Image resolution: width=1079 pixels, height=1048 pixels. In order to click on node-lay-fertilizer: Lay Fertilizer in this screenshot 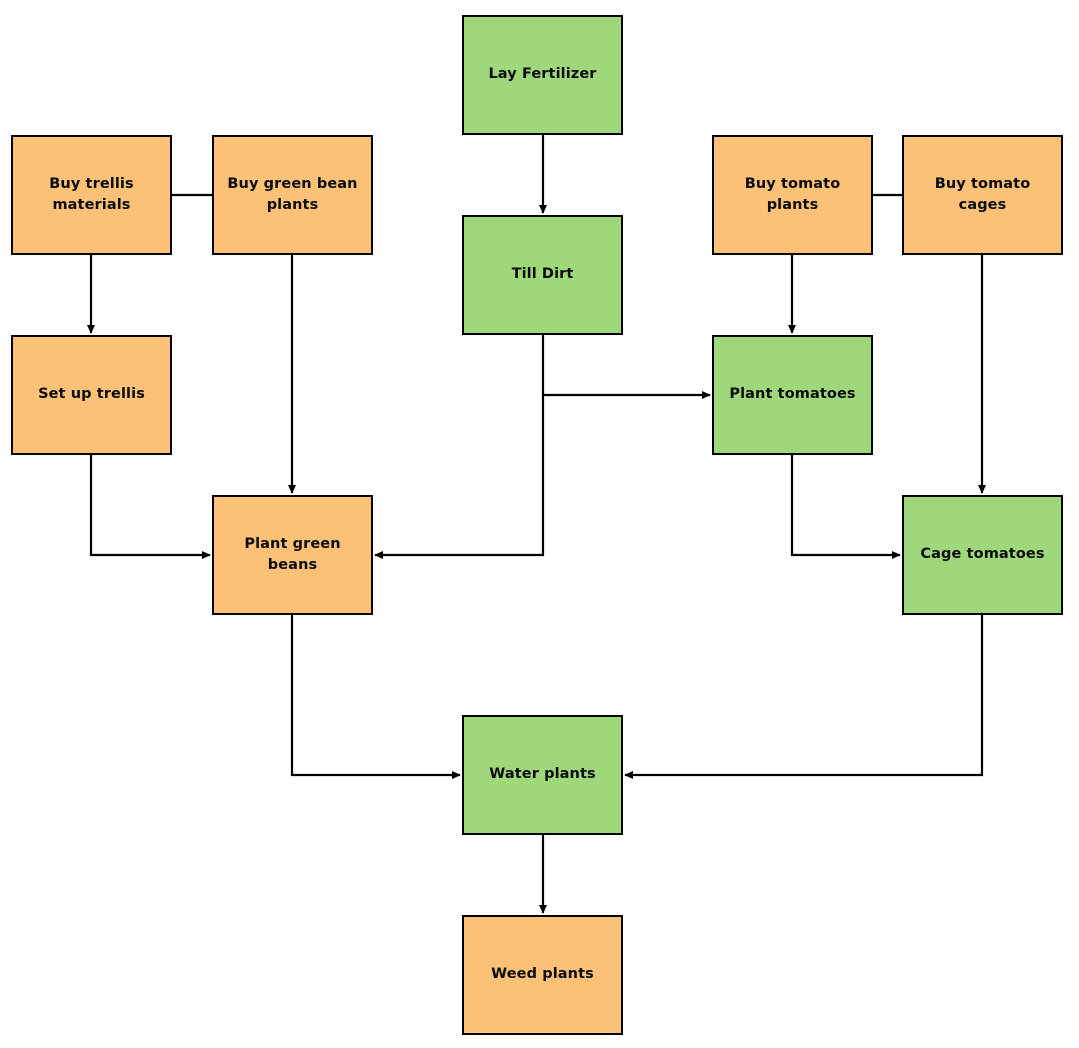, I will do `click(542, 75)`.